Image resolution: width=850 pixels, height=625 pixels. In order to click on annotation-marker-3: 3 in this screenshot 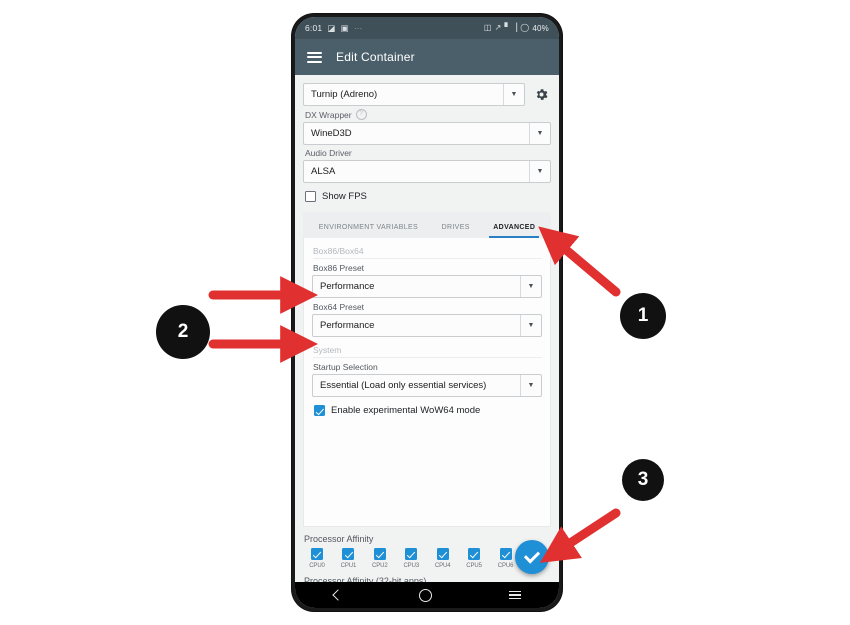, I will do `click(643, 480)`.